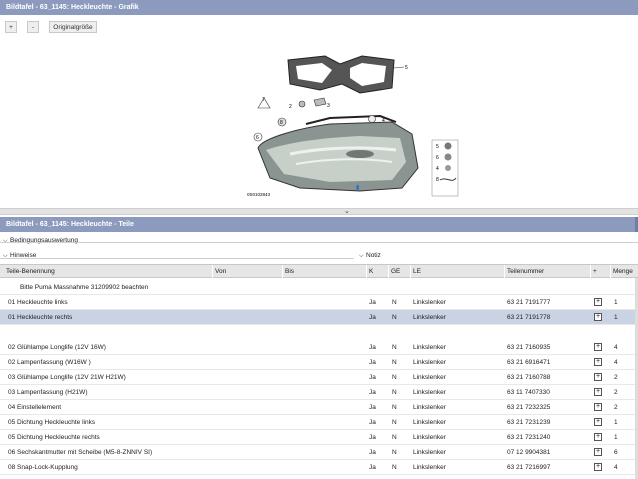 The width and height of the screenshot is (638, 479). Describe the element at coordinates (399, 271) in the screenshot. I see `col-ge: GE` at that location.